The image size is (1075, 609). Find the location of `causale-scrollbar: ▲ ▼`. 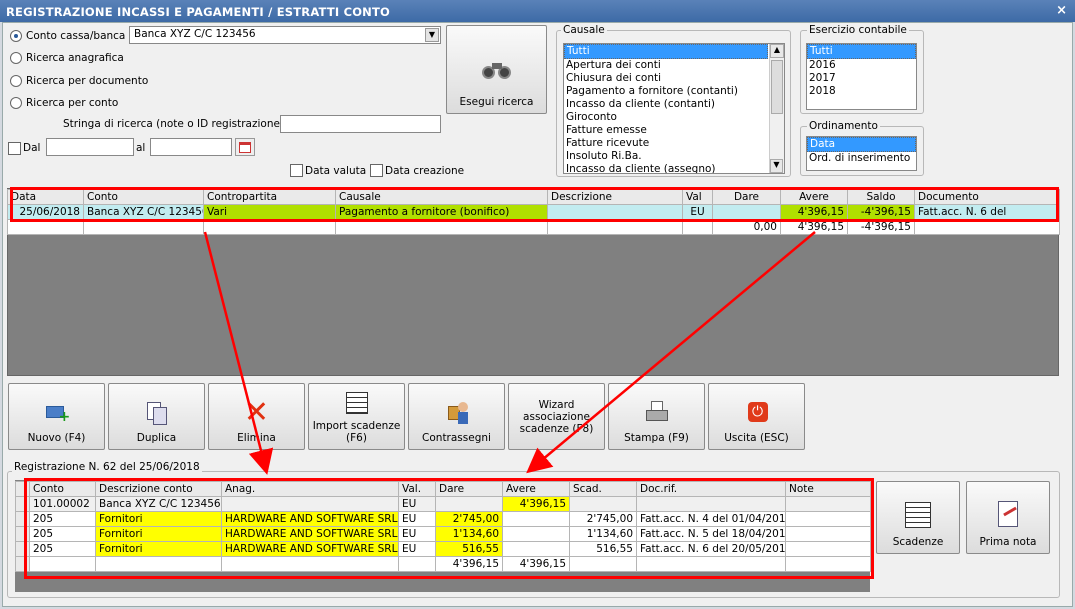

causale-scrollbar: ▲ ▼ is located at coordinates (776, 108).